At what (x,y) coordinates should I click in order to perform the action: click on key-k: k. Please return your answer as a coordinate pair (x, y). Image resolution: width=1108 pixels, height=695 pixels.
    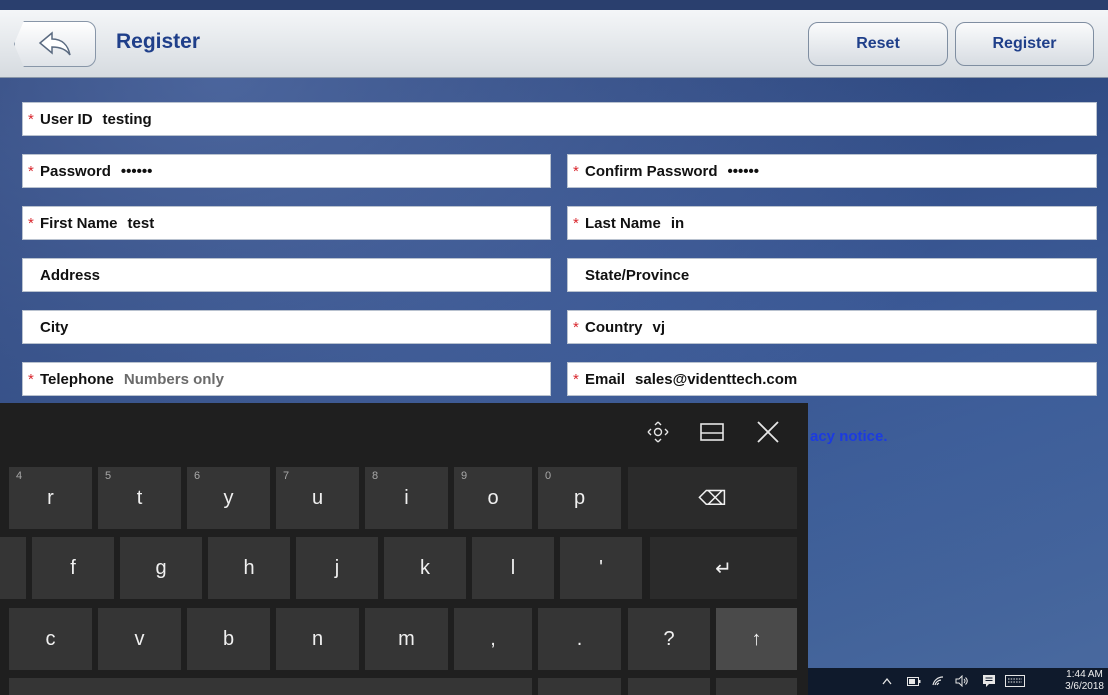
    Looking at the image, I should click on (425, 568).